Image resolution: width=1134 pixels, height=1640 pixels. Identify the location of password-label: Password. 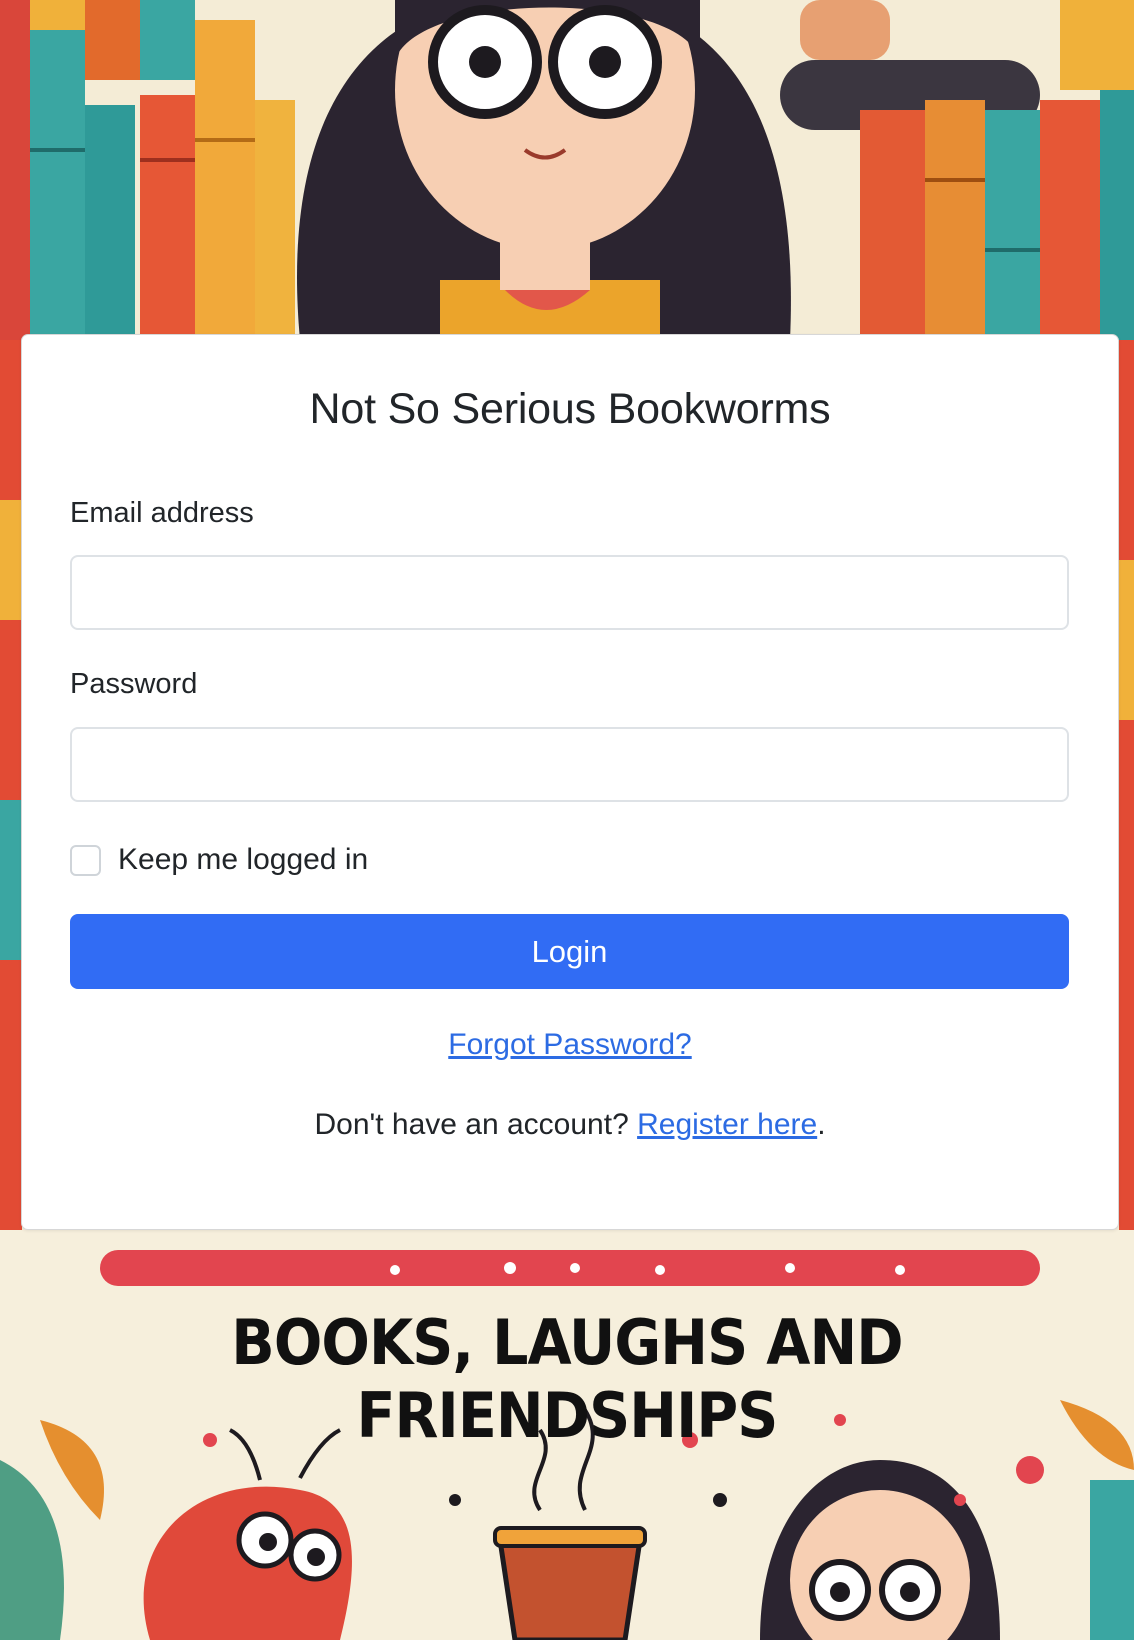
(134, 684).